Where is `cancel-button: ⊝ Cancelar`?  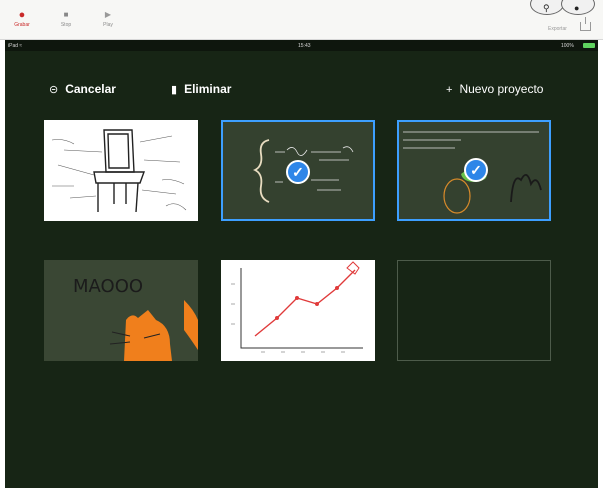
cancel-button: ⊝ Cancelar is located at coordinates (82, 89).